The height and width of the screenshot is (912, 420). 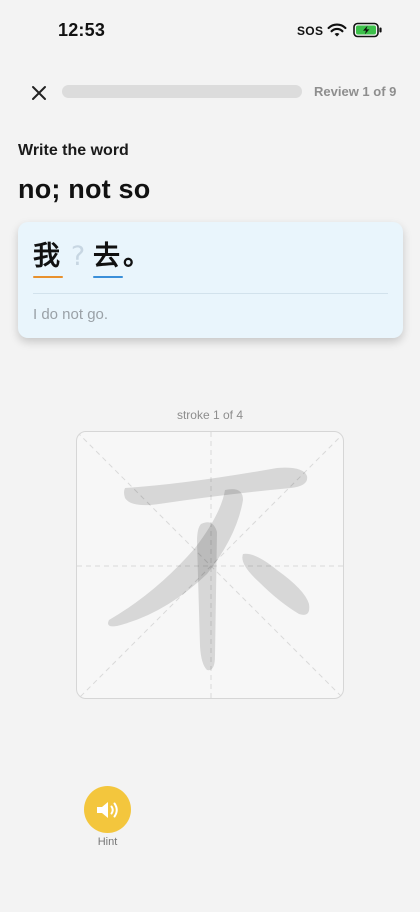 What do you see at coordinates (108, 259) in the screenshot?
I see `sentence-character: 去` at bounding box center [108, 259].